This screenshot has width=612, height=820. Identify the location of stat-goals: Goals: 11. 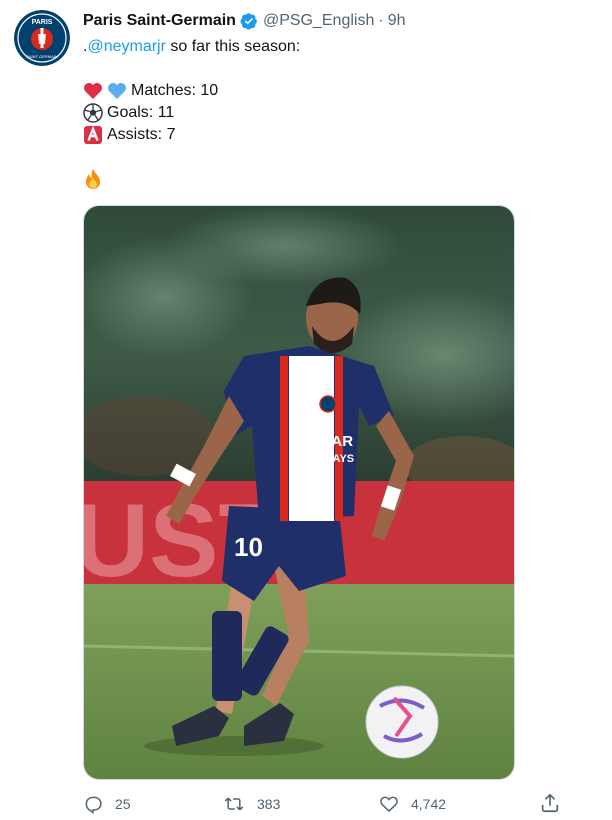
(191, 113).